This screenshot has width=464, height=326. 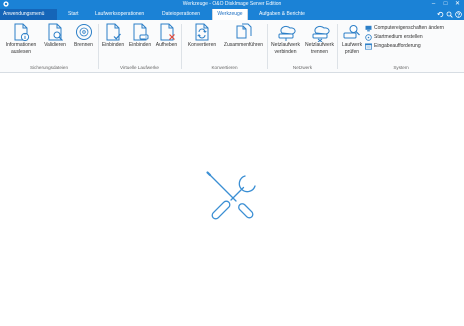 I want to click on command-prompt-button: Eingabeaufforderung, so click(x=393, y=46).